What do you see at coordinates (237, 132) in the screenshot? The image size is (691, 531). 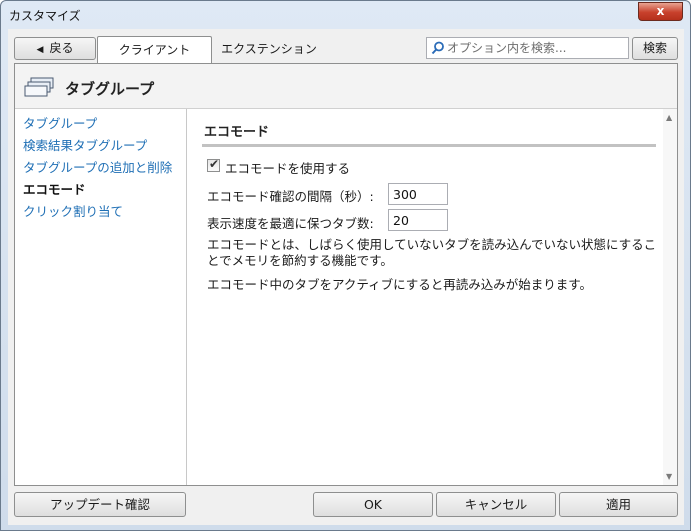 I see `section-title: エコモード` at bounding box center [237, 132].